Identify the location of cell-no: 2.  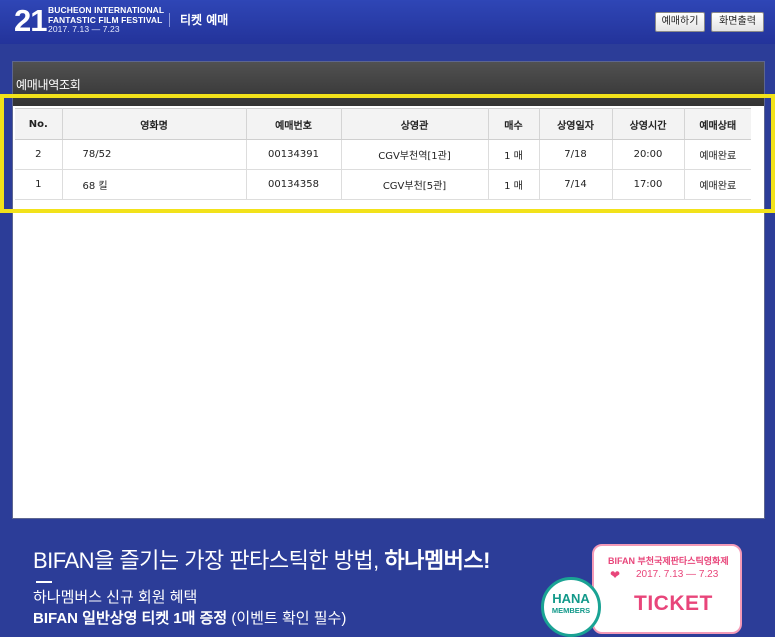
(39, 154).